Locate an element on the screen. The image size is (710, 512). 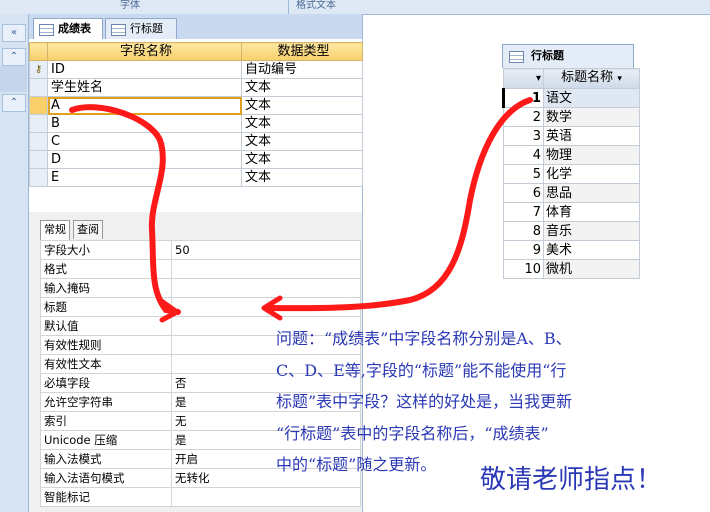
property-row: 格式 is located at coordinates (200, 269).